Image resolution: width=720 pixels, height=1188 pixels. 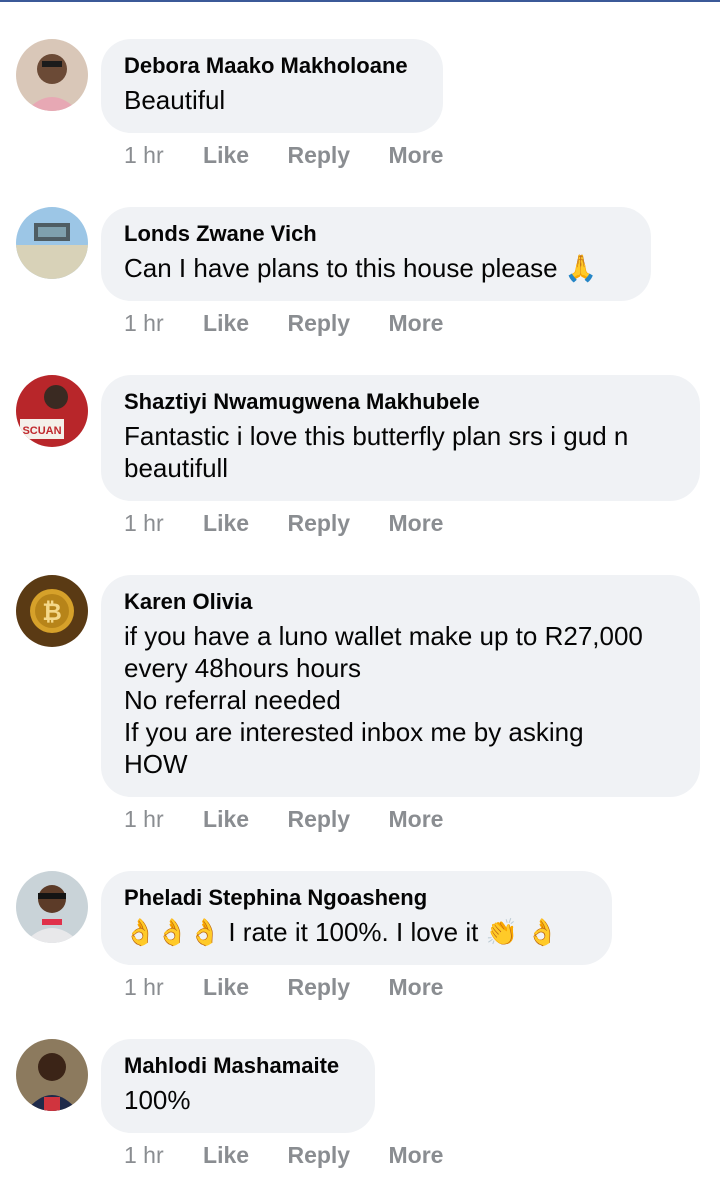 What do you see at coordinates (400, 602) in the screenshot?
I see `comment-author: Karen Olivia` at bounding box center [400, 602].